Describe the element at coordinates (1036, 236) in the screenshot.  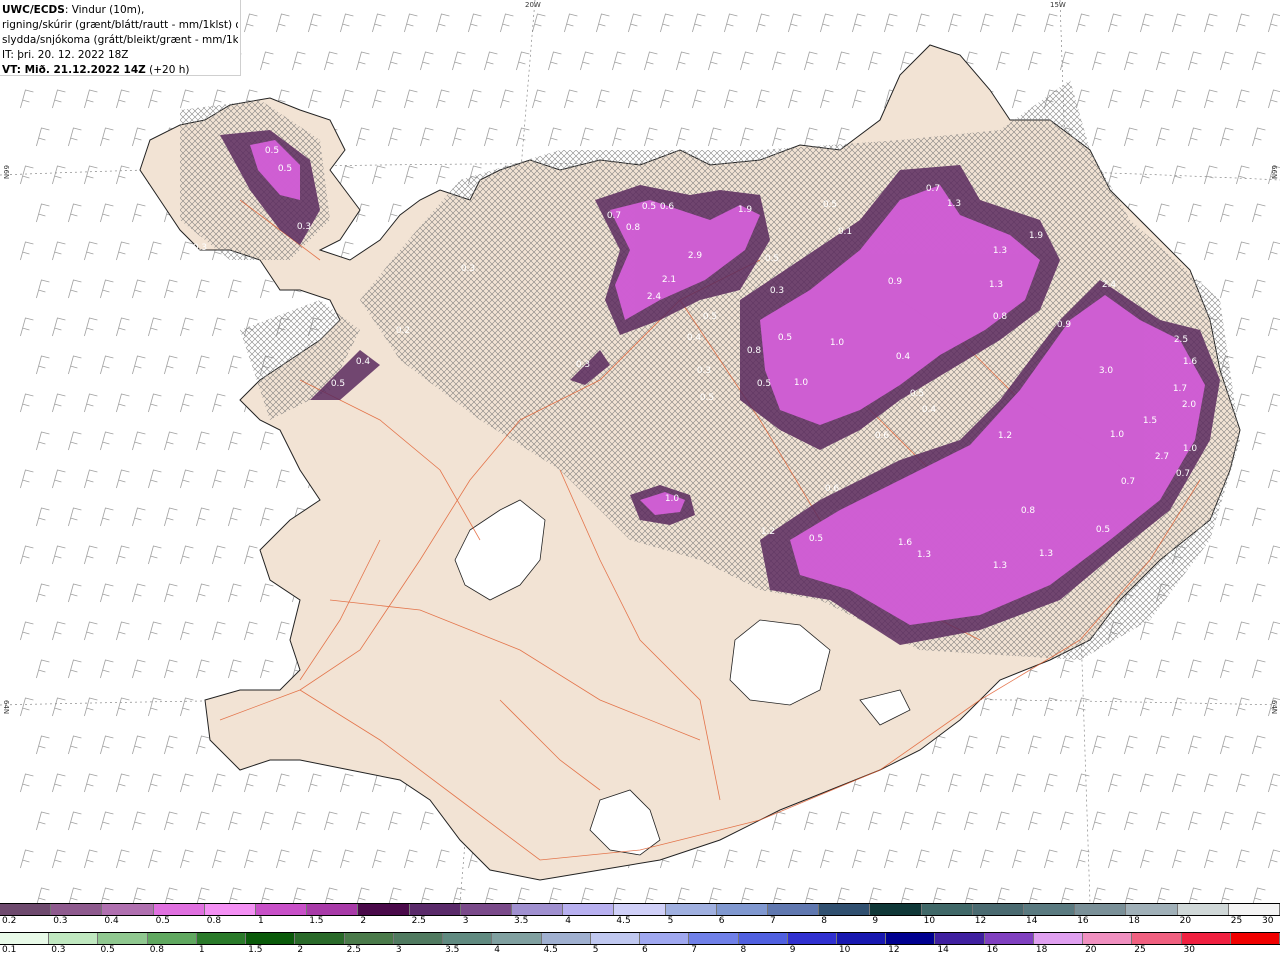
I see `precip-value-label: 1.9` at that location.